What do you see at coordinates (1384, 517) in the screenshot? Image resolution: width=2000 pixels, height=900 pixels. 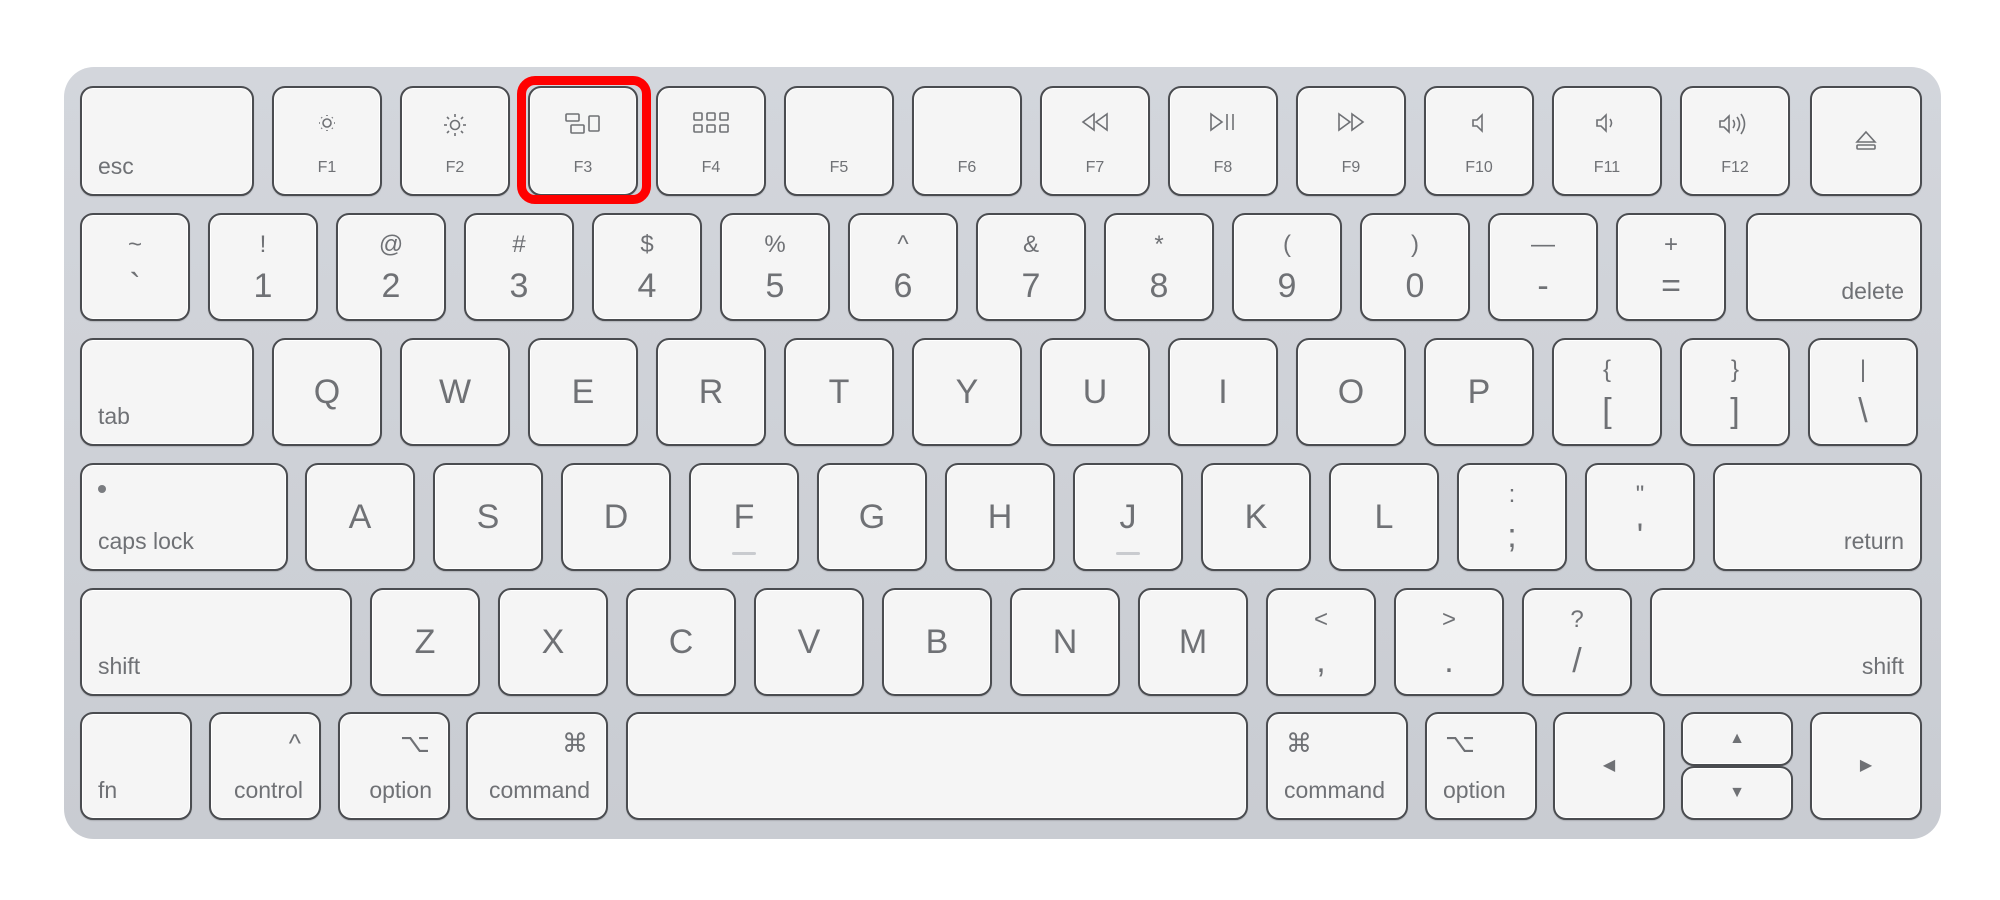 I see `key-l: L` at bounding box center [1384, 517].